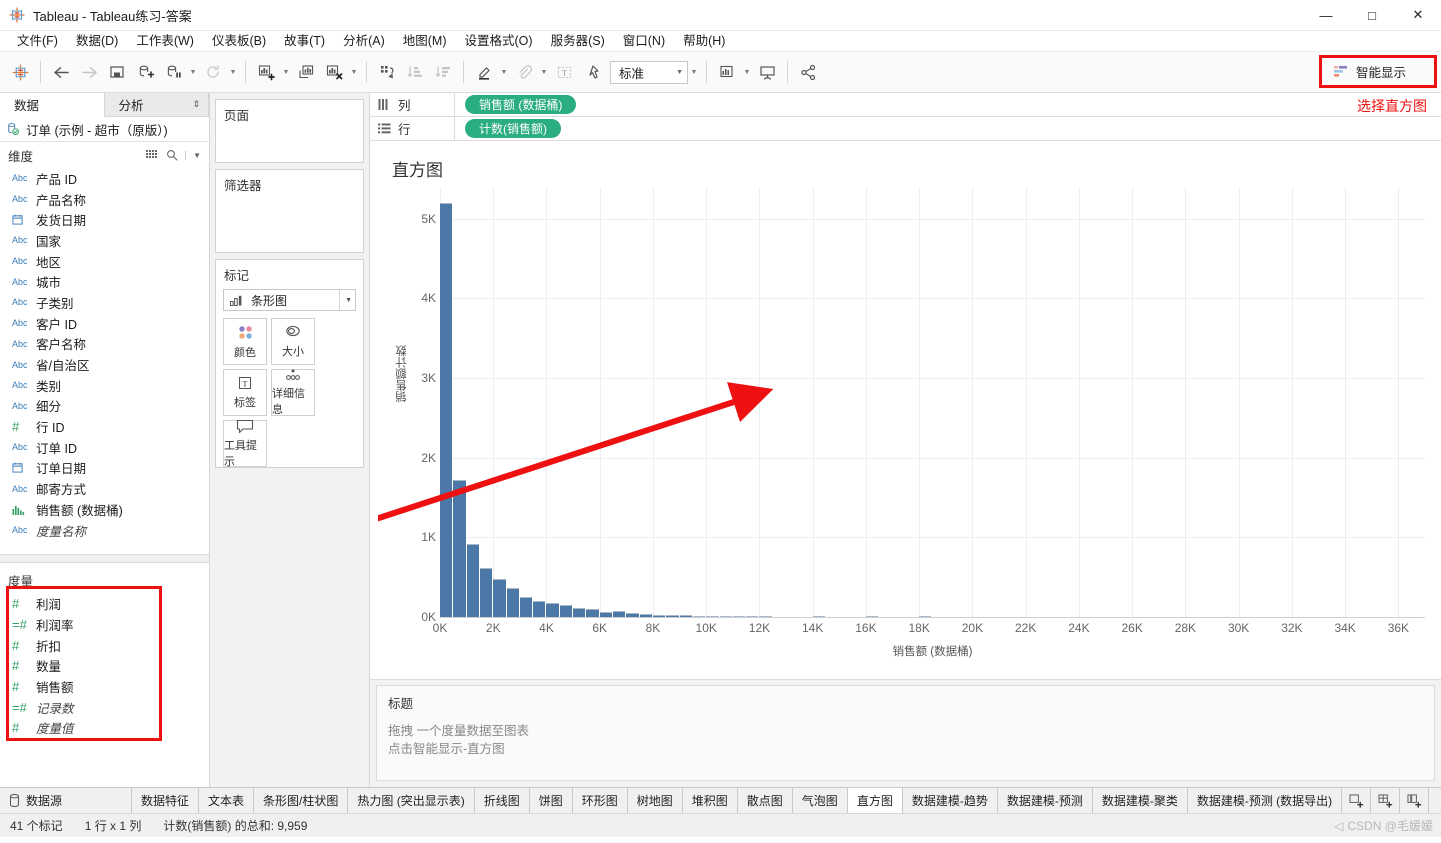 The image size is (1441, 843). Describe the element at coordinates (166, 800) in the screenshot. I see `sheet-tab: 数据特征` at that location.